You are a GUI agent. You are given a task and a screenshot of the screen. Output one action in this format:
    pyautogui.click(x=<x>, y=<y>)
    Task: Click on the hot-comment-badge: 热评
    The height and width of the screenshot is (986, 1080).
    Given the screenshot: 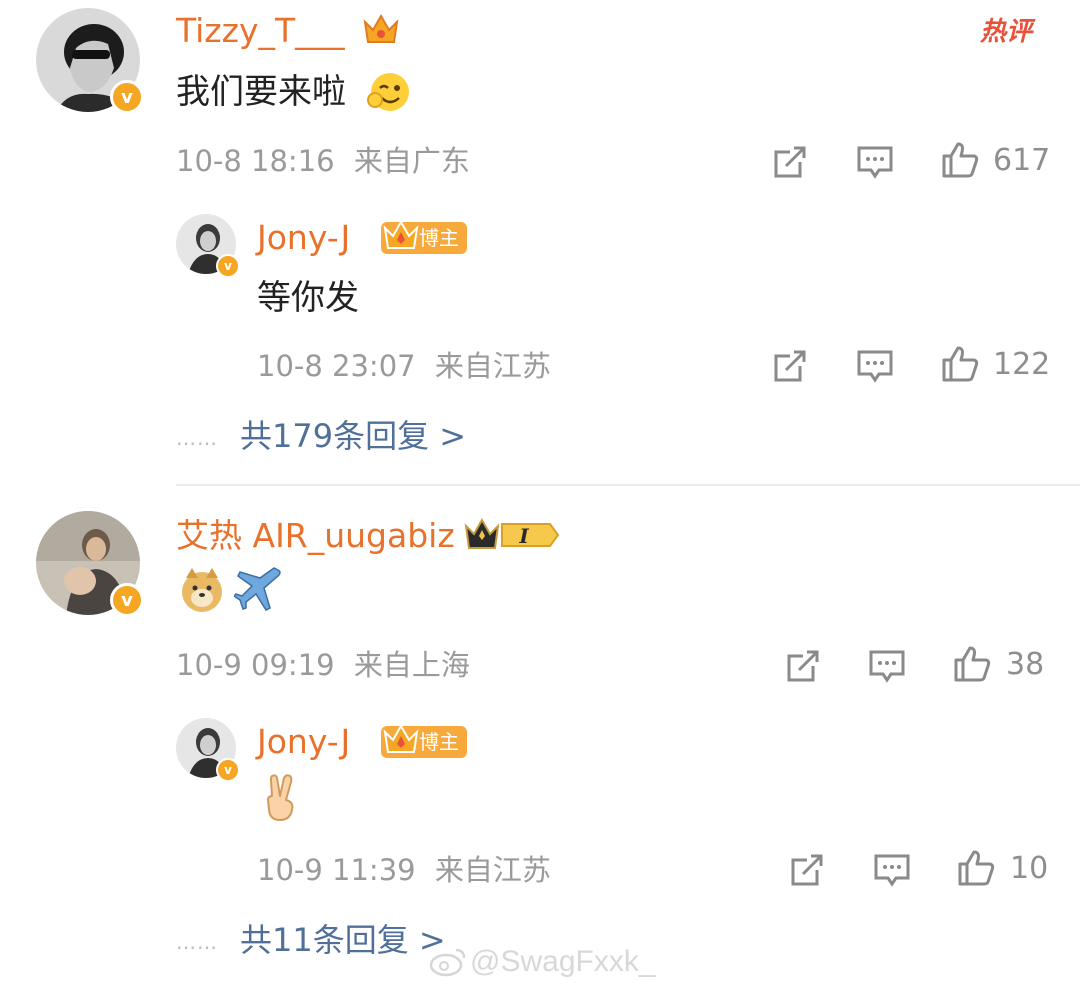 What is the action you would take?
    pyautogui.click(x=1006, y=32)
    